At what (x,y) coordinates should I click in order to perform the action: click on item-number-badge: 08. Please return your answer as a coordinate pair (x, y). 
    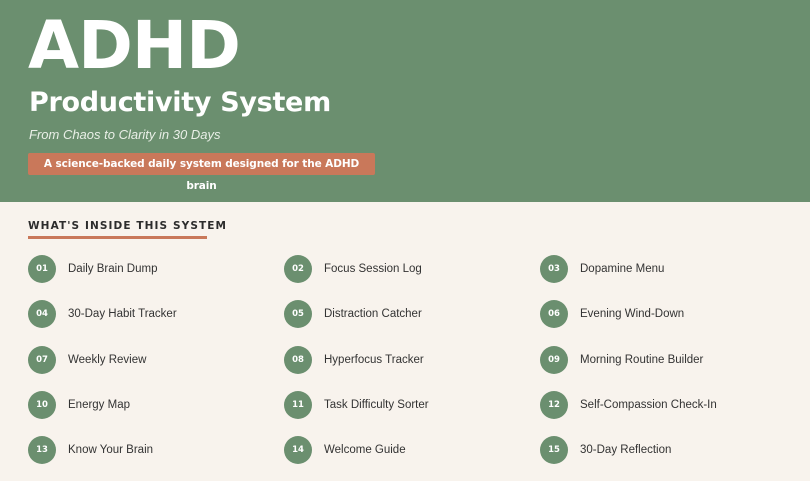
    Looking at the image, I should click on (298, 360).